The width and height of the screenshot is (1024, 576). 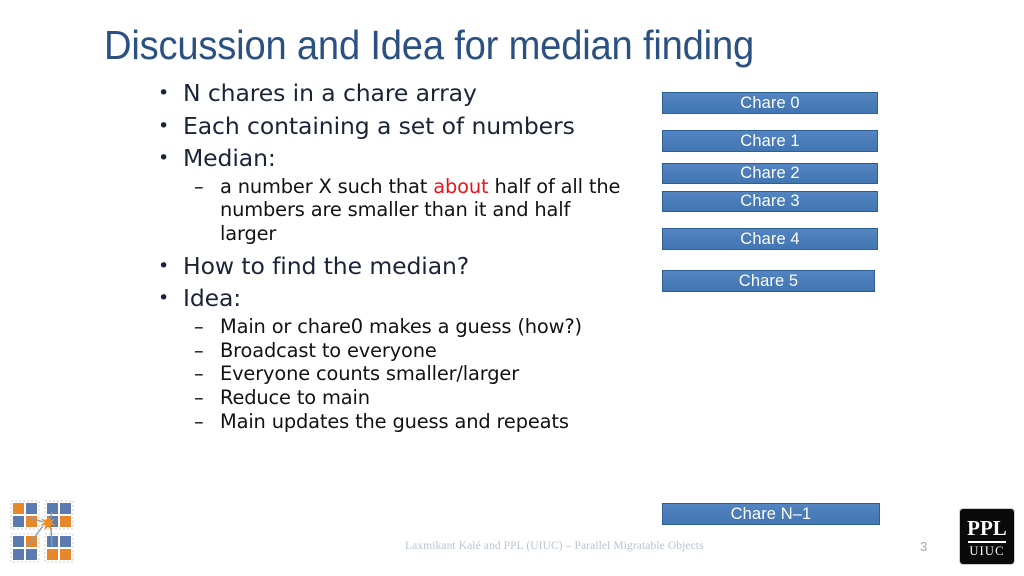 What do you see at coordinates (987, 527) in the screenshot?
I see `ppl-logo-top-text: PPL` at bounding box center [987, 527].